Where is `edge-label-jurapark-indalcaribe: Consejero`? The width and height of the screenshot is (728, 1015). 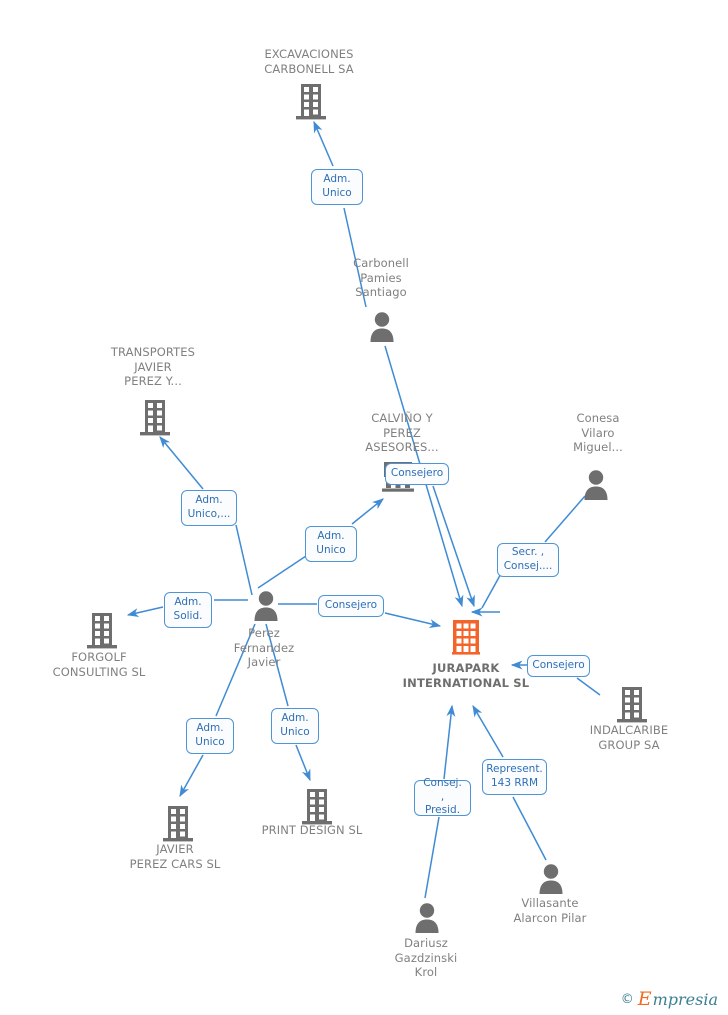
edge-label-jurapark-indalcaribe: Consejero is located at coordinates (558, 666).